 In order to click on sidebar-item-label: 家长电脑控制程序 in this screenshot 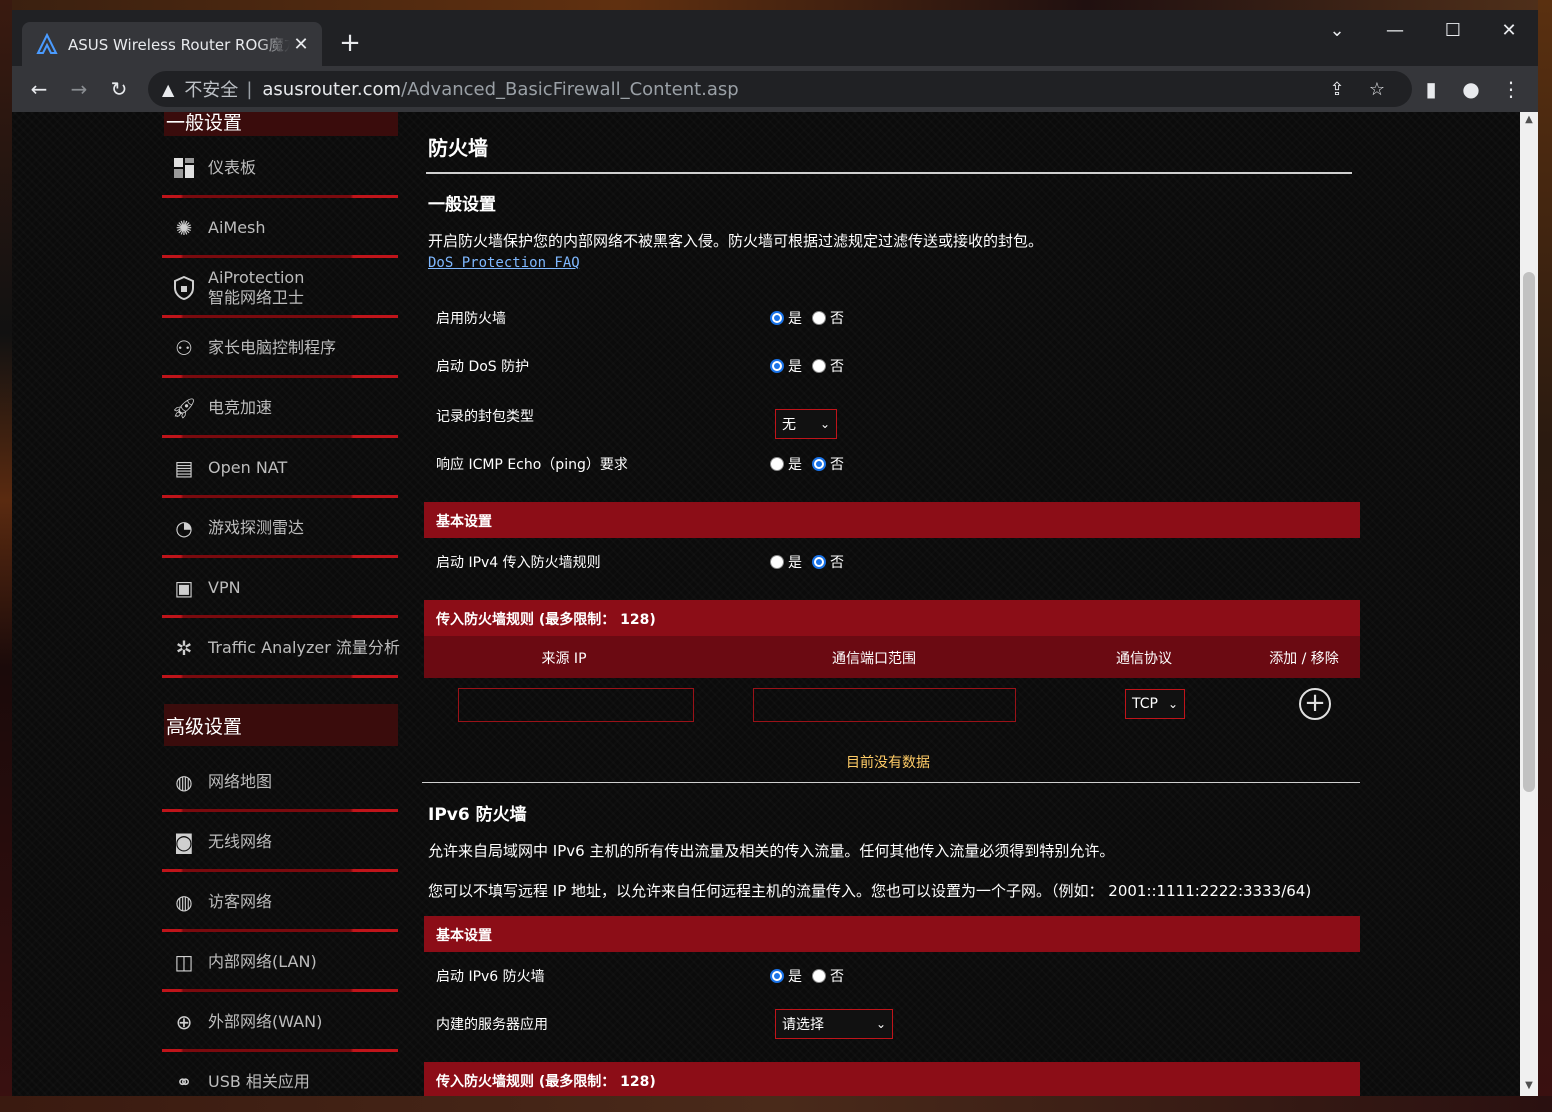, I will do `click(272, 347)`.